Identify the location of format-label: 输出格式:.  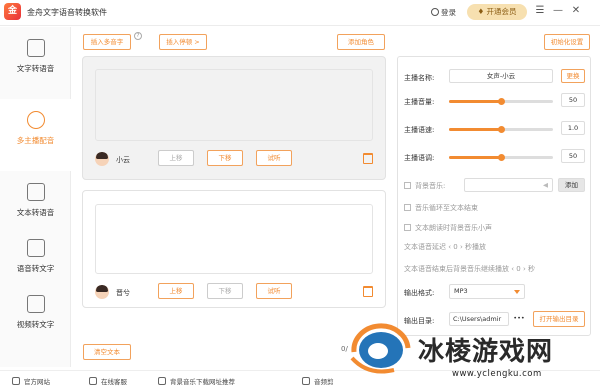
(419, 293).